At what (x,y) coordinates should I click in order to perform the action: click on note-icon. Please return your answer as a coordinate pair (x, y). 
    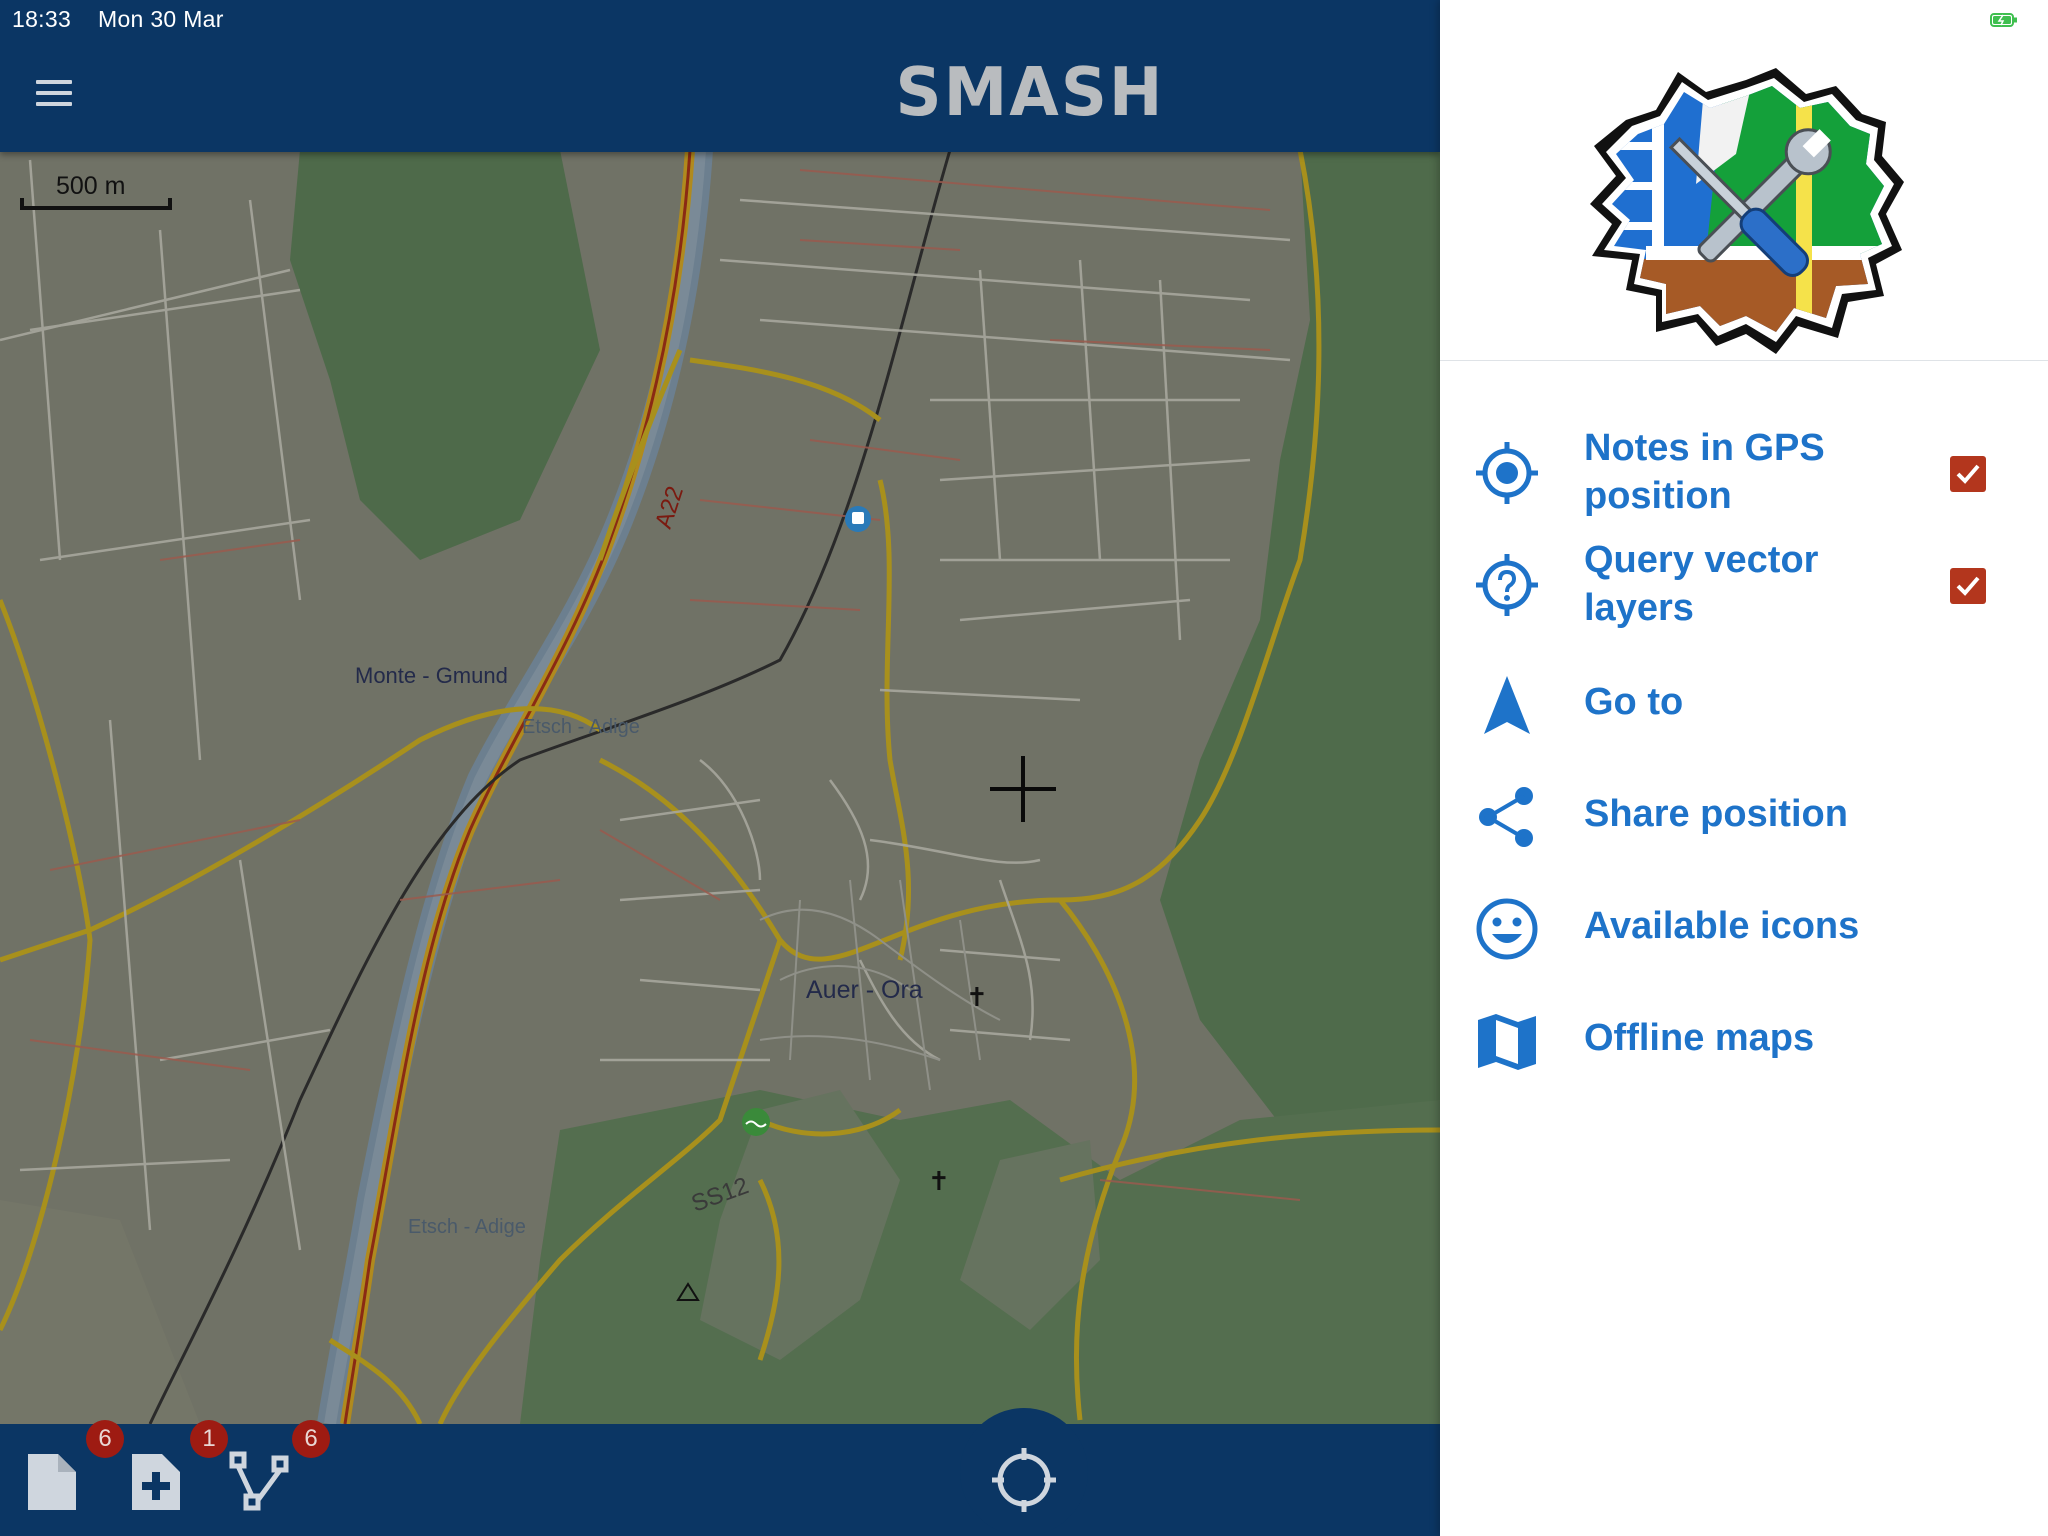
    Looking at the image, I should click on (52, 1482).